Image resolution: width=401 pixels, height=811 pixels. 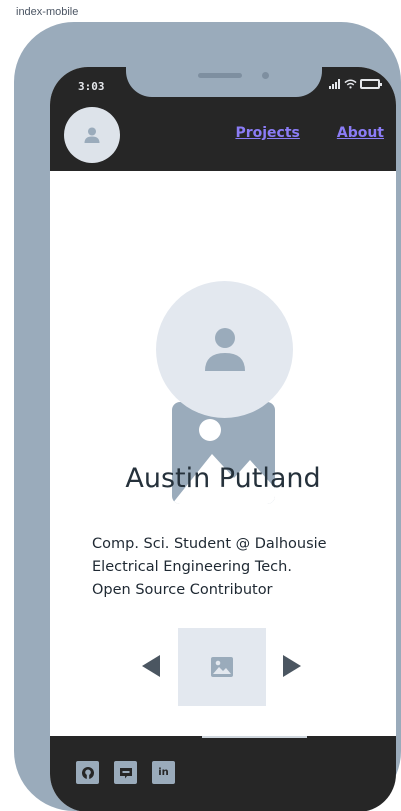 What do you see at coordinates (223, 478) in the screenshot?
I see `profile-name: Austin Putland` at bounding box center [223, 478].